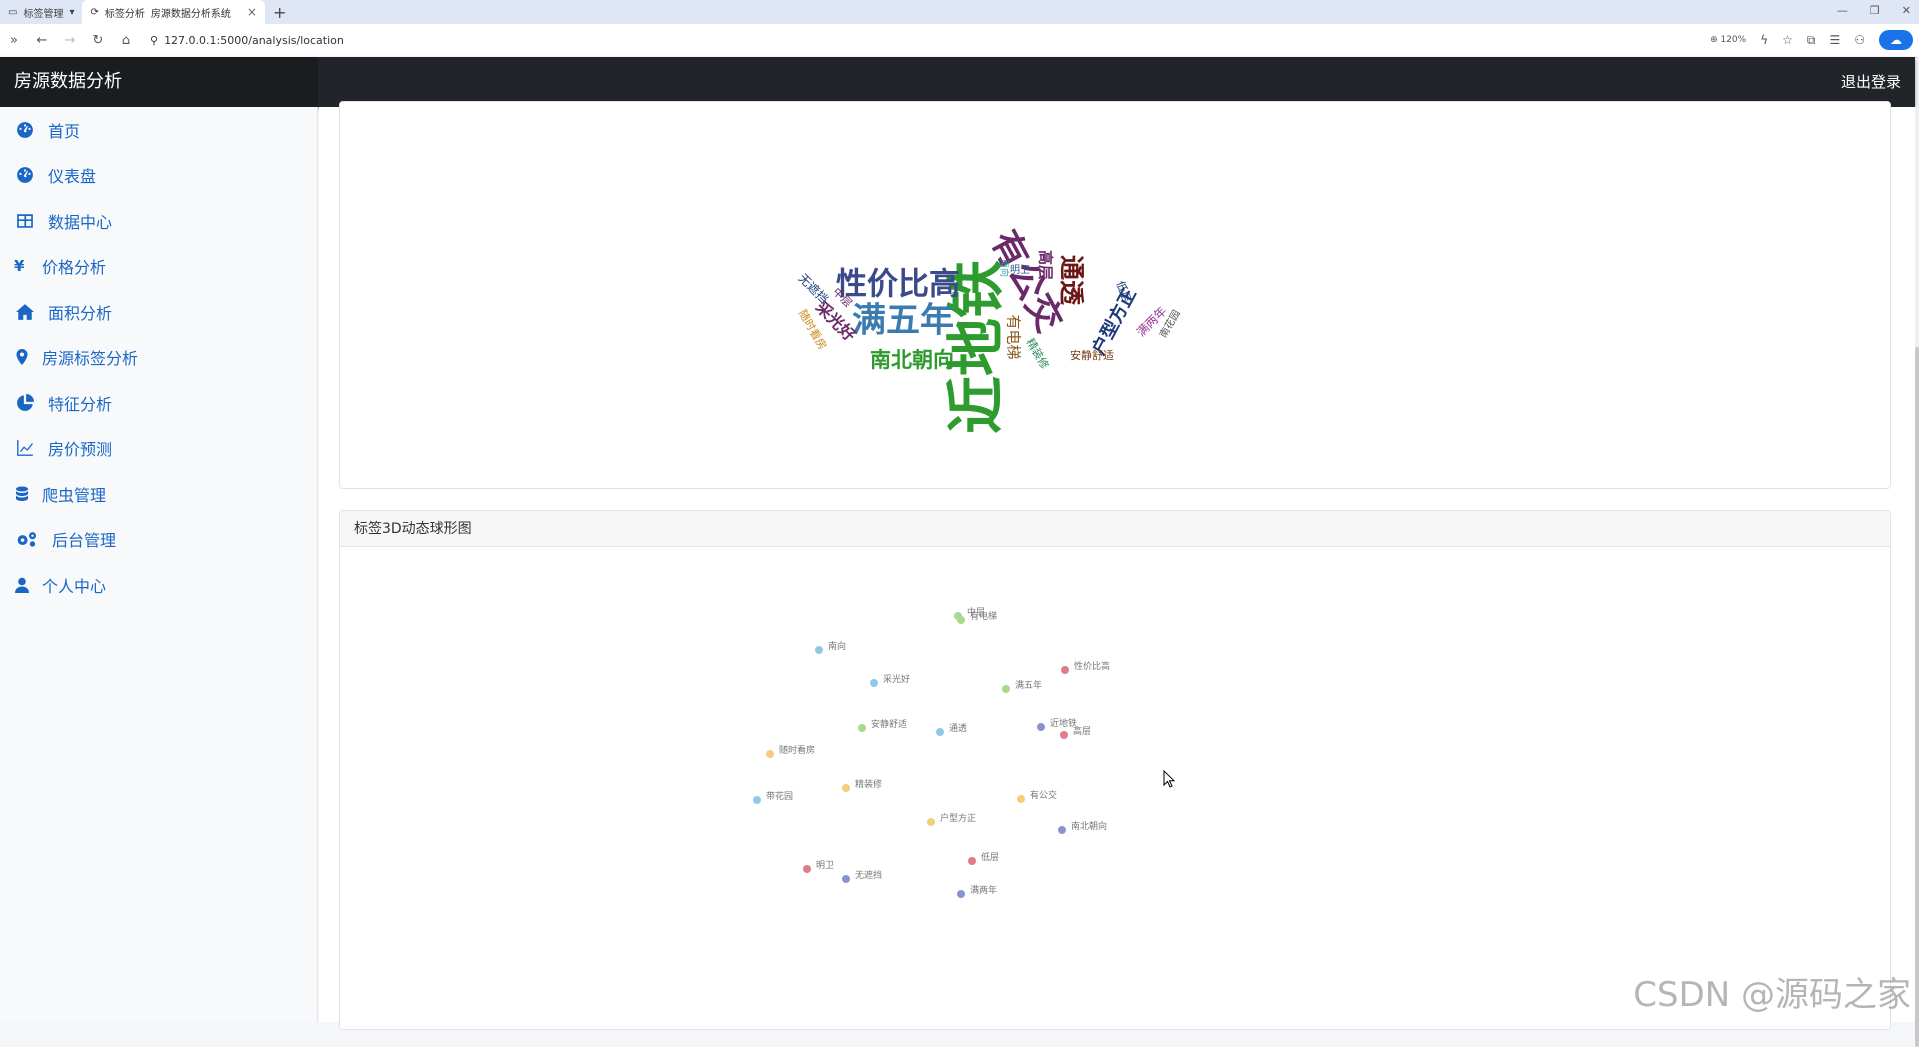 The image size is (1919, 1047). I want to click on tab-group: ▭ 标签管理 ▾, so click(41, 12).